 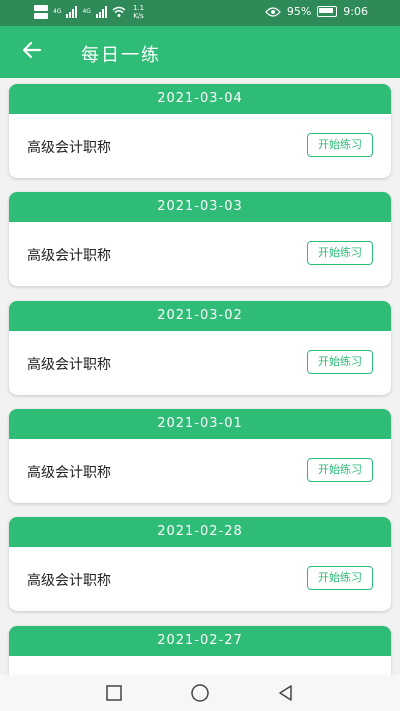 What do you see at coordinates (200, 641) in the screenshot?
I see `item-date: 2021-02-27` at bounding box center [200, 641].